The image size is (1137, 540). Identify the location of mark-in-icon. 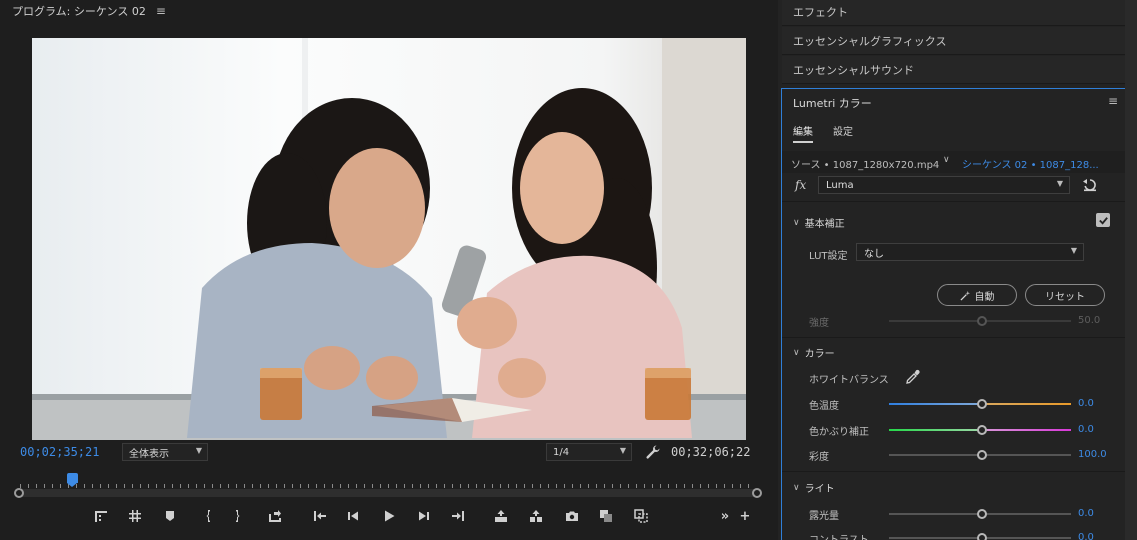
(207, 516).